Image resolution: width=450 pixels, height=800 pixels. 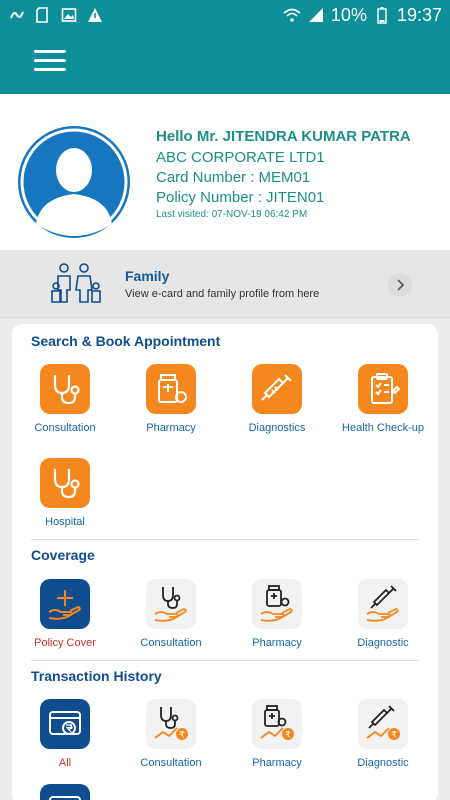 I want to click on battery-icon, so click(x=382, y=15).